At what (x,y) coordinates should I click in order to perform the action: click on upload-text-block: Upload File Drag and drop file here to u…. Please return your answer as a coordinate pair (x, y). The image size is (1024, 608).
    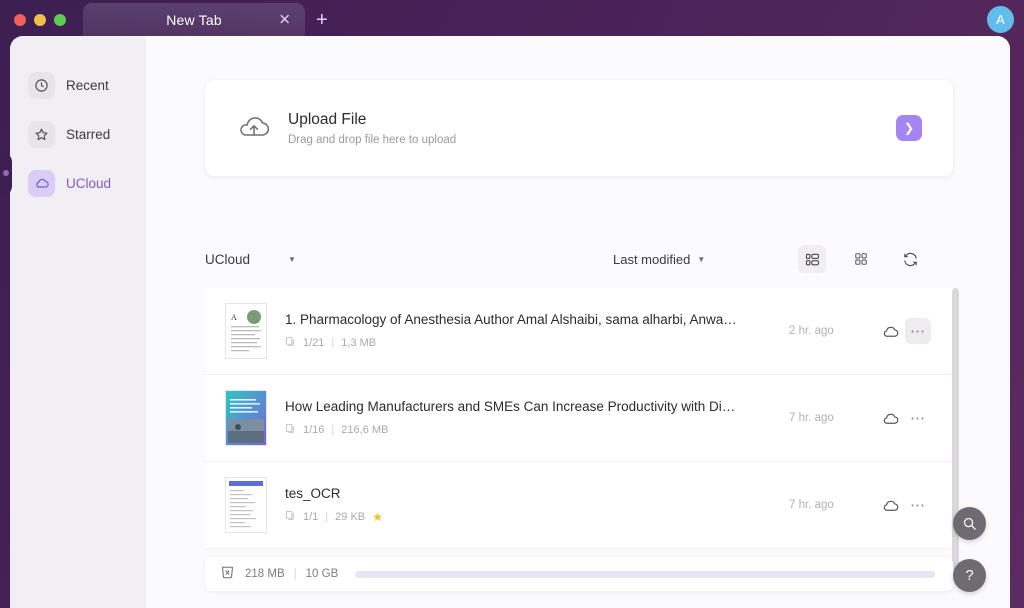
    Looking at the image, I should click on (372, 128).